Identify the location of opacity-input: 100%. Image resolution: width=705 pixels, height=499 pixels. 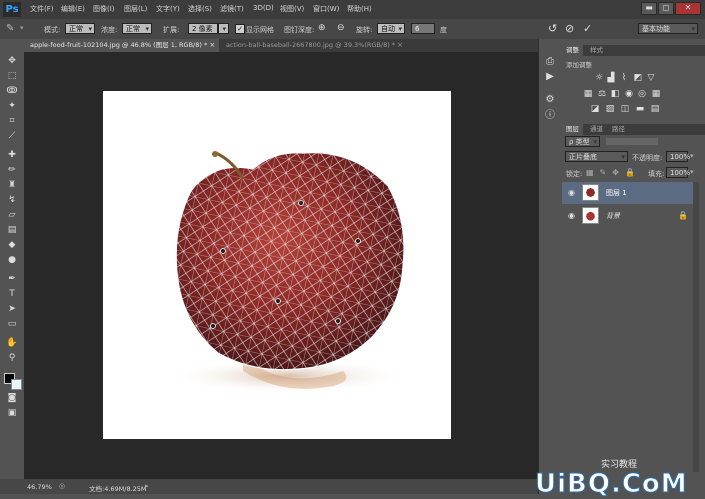
(678, 156).